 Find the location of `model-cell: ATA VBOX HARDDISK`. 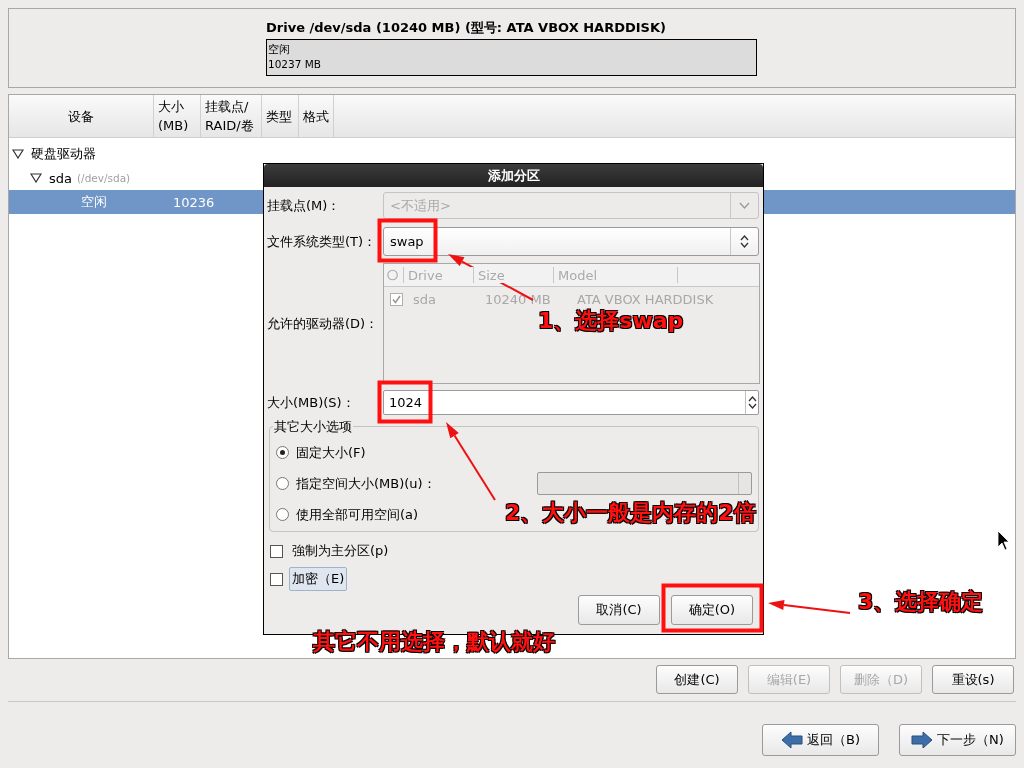

model-cell: ATA VBOX HARDDISK is located at coordinates (645, 299).